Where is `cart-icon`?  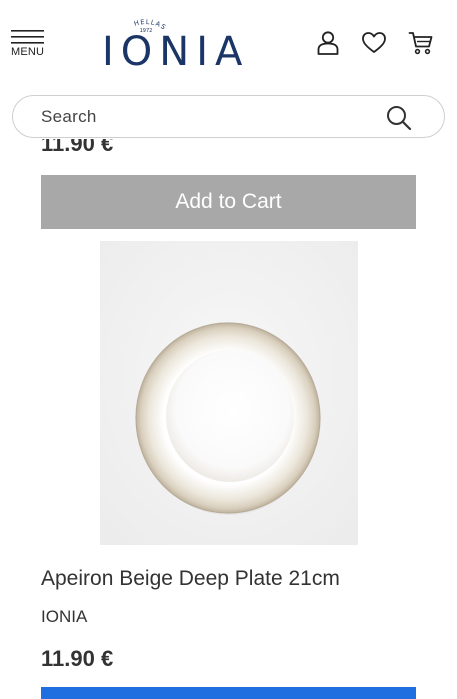 cart-icon is located at coordinates (421, 43).